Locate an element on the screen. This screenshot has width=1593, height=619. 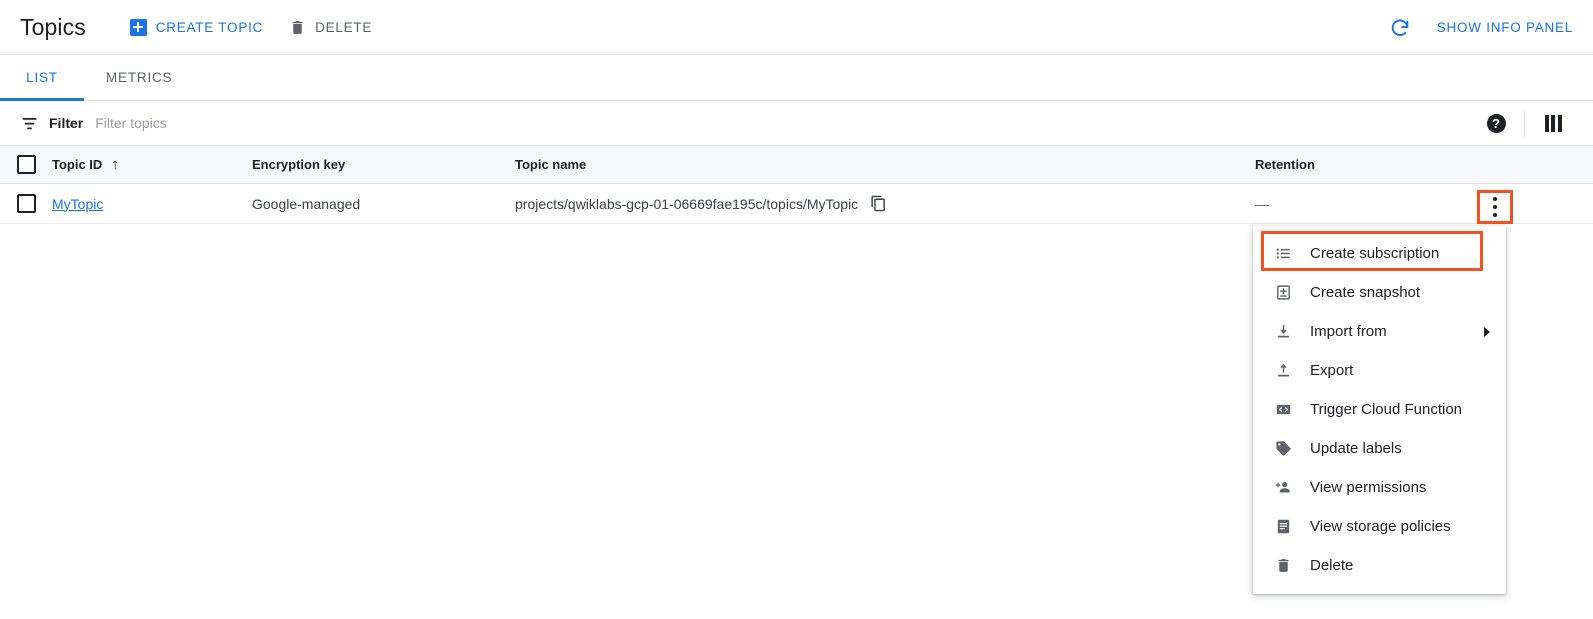
show-info-panel-button: SHOW INFO PANEL is located at coordinates (1505, 27).